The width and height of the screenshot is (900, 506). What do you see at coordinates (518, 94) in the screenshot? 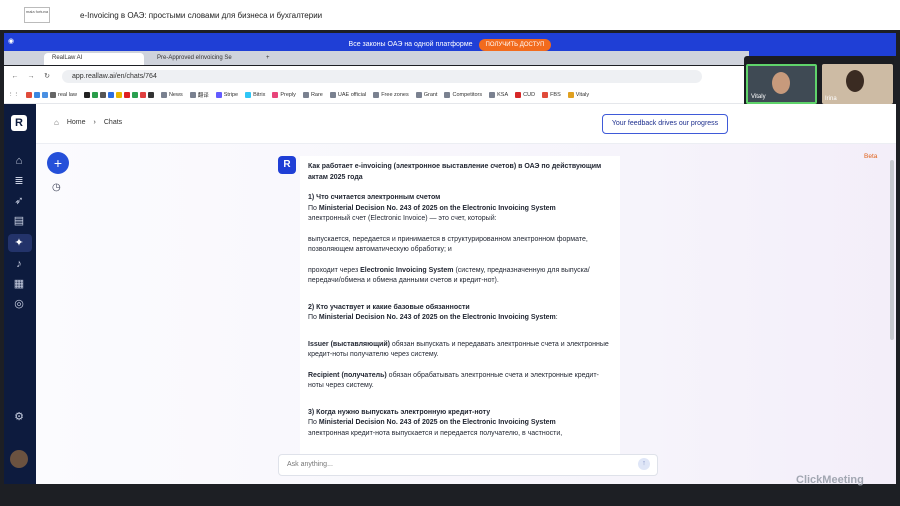
I see `maple-leaf-icon` at bounding box center [518, 94].